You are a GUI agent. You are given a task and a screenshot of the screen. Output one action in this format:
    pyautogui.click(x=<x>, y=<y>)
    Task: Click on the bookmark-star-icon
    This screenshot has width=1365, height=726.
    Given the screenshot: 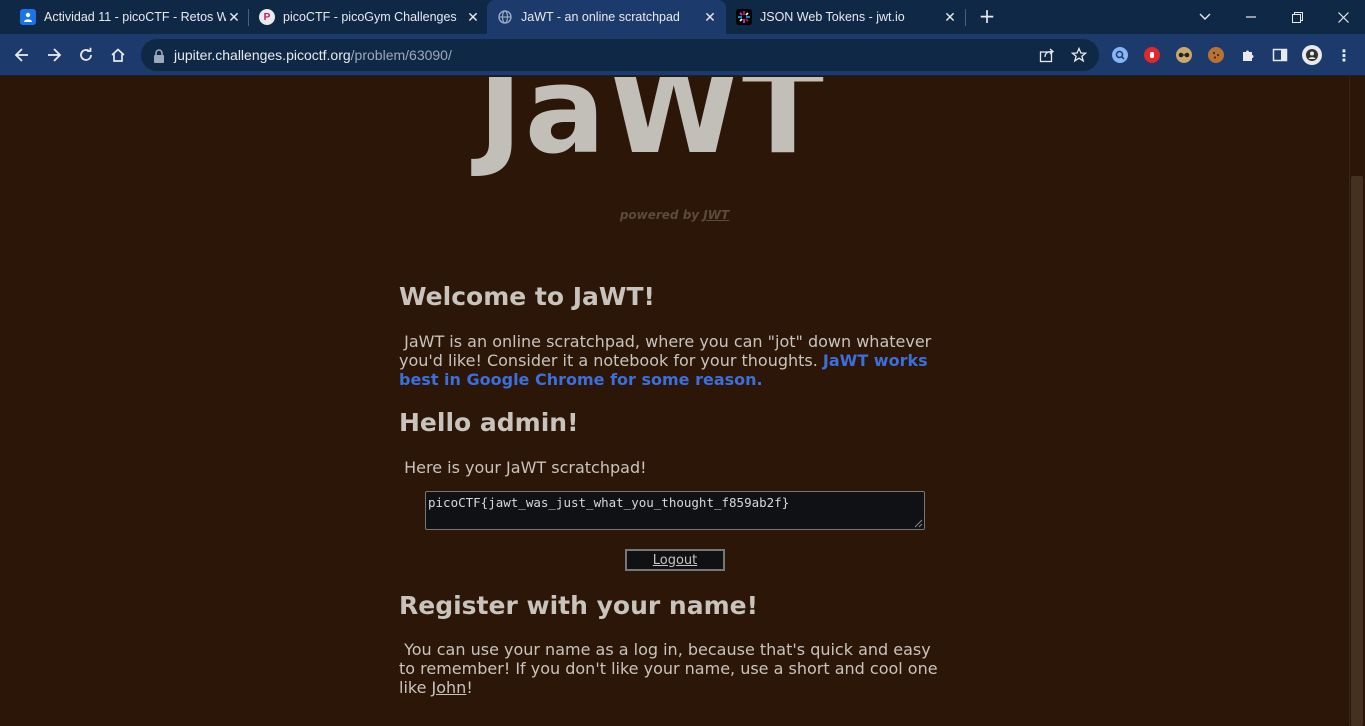 What is the action you would take?
    pyautogui.click(x=1079, y=55)
    